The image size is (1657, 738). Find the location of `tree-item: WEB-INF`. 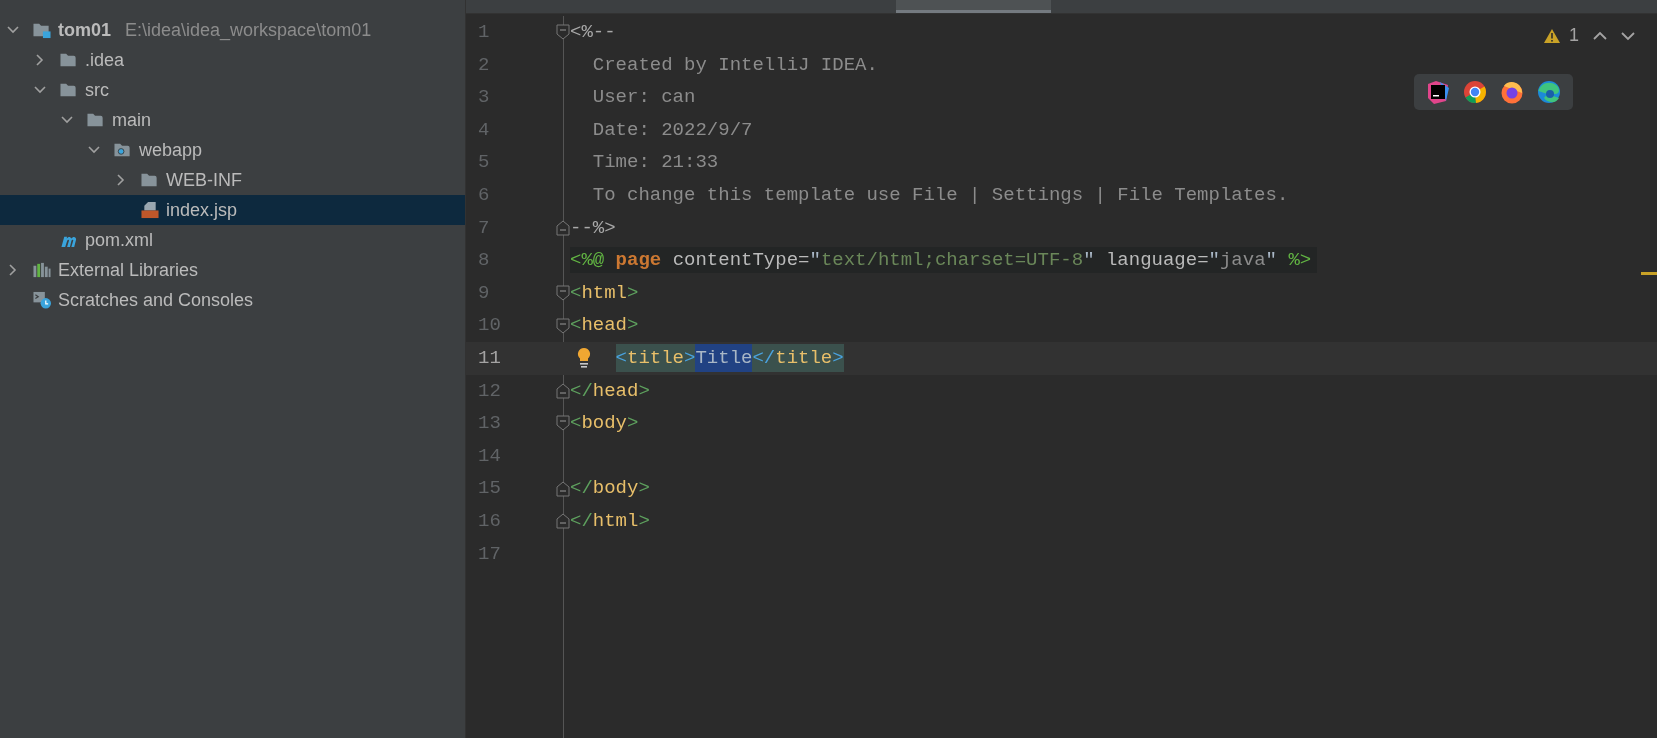

tree-item: WEB-INF is located at coordinates (232, 180).